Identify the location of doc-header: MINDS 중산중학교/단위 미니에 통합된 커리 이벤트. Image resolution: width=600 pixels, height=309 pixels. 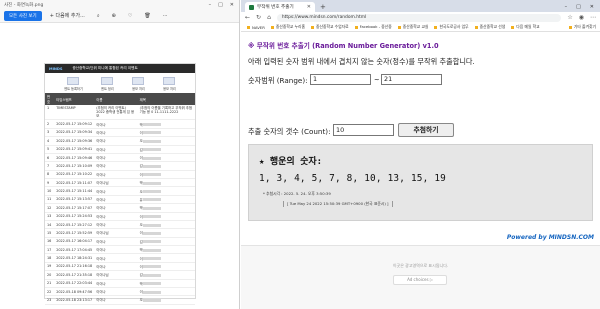
(120, 68).